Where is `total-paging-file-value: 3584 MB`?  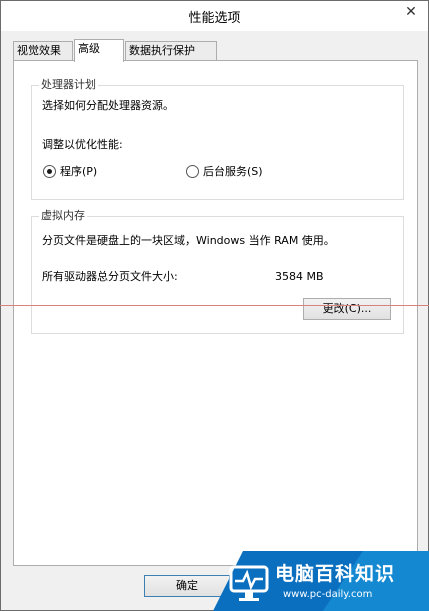 total-paging-file-value: 3584 MB is located at coordinates (299, 276).